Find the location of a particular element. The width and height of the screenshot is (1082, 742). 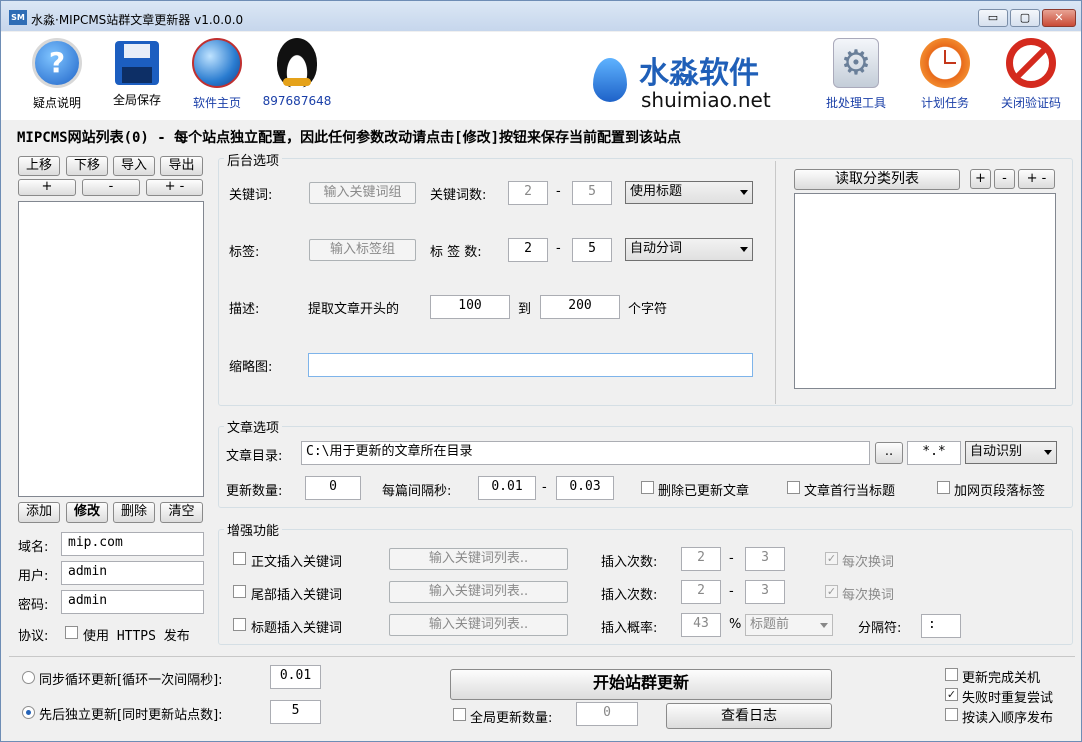

toolbar-batch-button: ⚙ 批处理工具 is located at coordinates (856, 74).